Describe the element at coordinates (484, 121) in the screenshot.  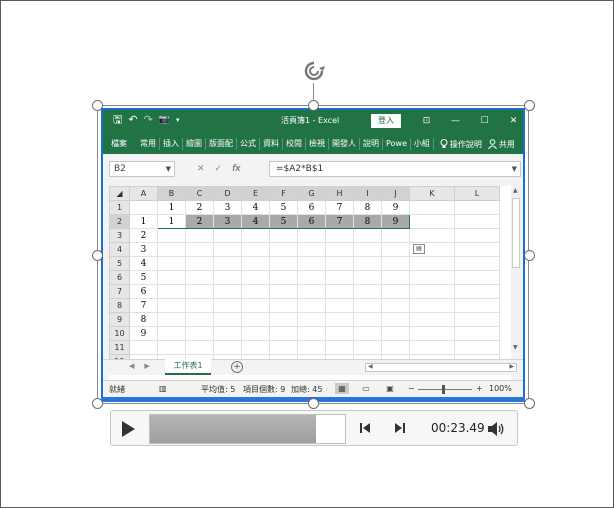
I see `maximize-icon: ☐` at that location.